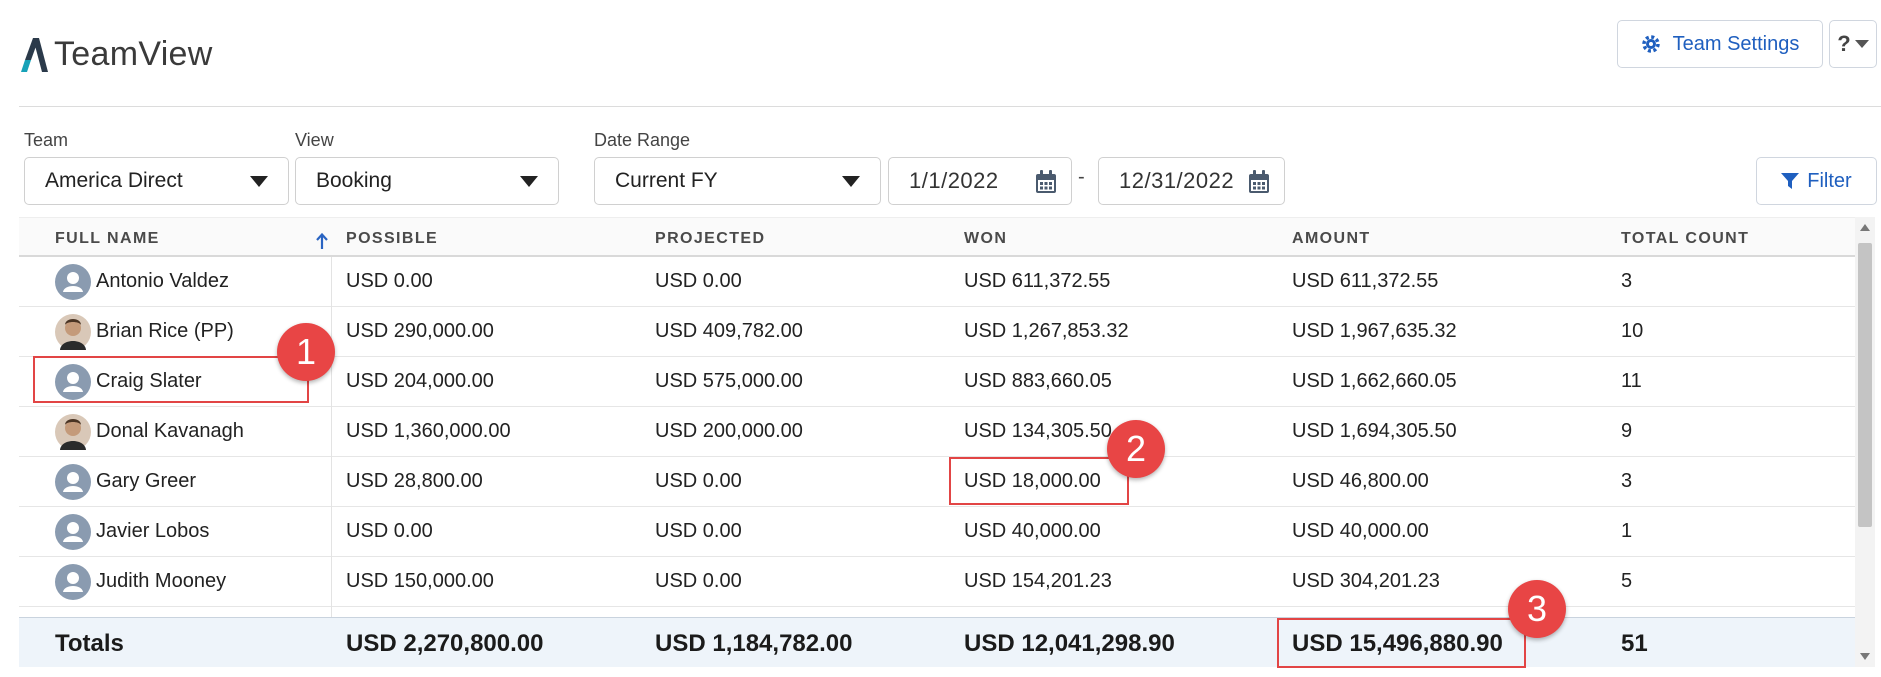  What do you see at coordinates (1634, 643) in the screenshot?
I see `totals-count: 51` at bounding box center [1634, 643].